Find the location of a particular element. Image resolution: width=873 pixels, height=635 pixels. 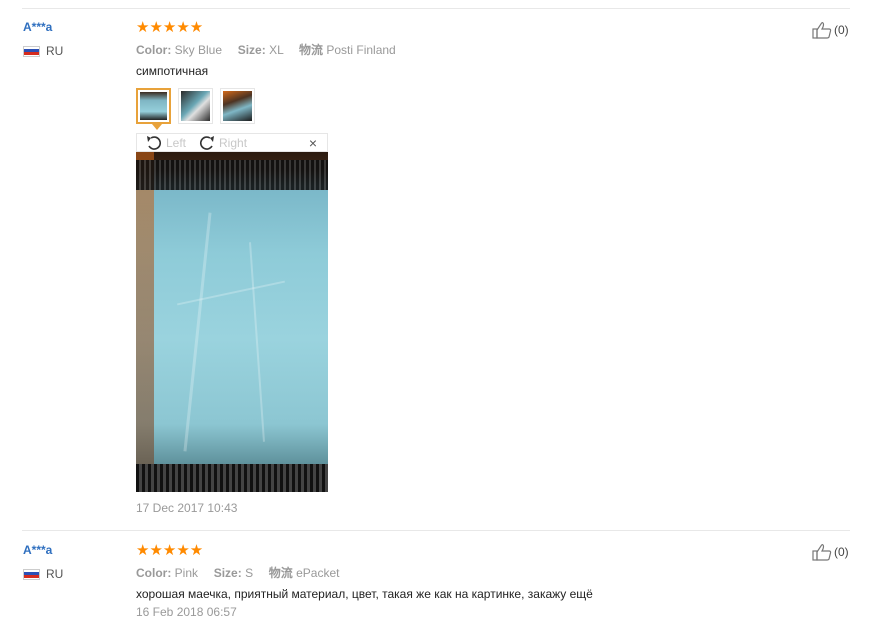

rotate-left-button: Left is located at coordinates (165, 143).